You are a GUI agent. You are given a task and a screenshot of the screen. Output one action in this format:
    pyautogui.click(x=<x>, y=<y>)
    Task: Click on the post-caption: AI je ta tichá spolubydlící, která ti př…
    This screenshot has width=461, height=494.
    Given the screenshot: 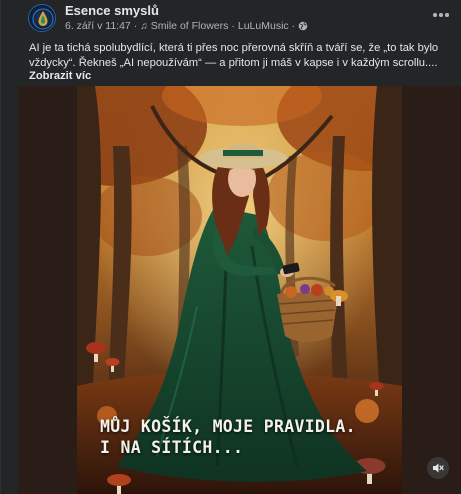 What is the action you would take?
    pyautogui.click(x=243, y=55)
    